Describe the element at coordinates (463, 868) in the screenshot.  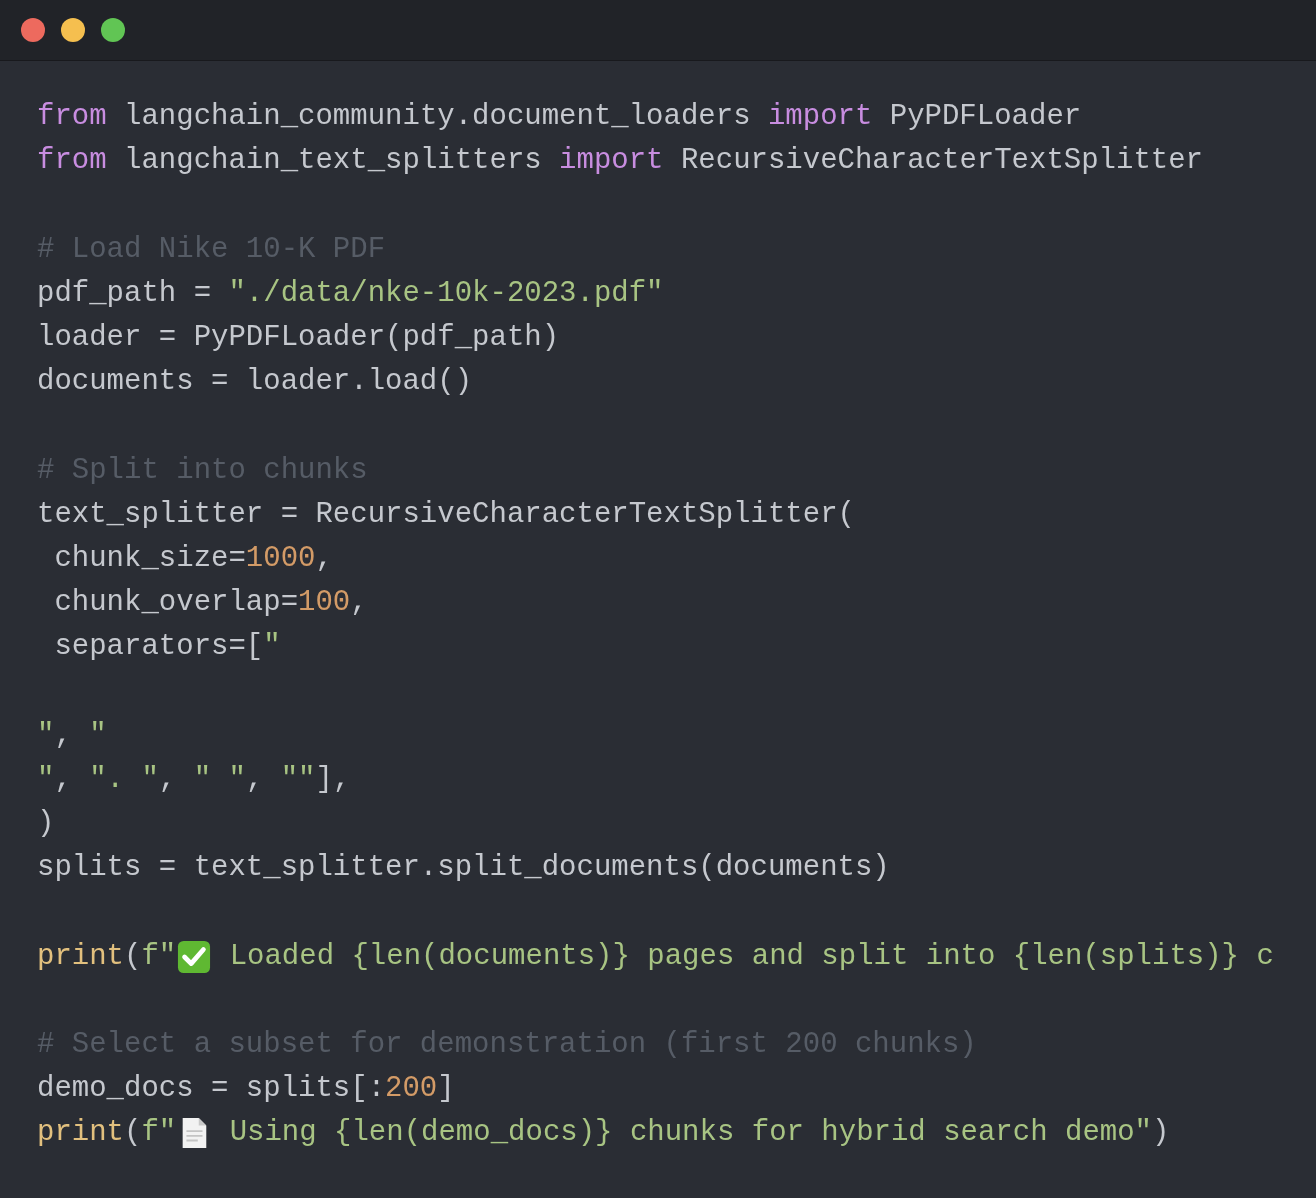
I see `code-line: splits = text_splitter.split_documents(documents)` at that location.